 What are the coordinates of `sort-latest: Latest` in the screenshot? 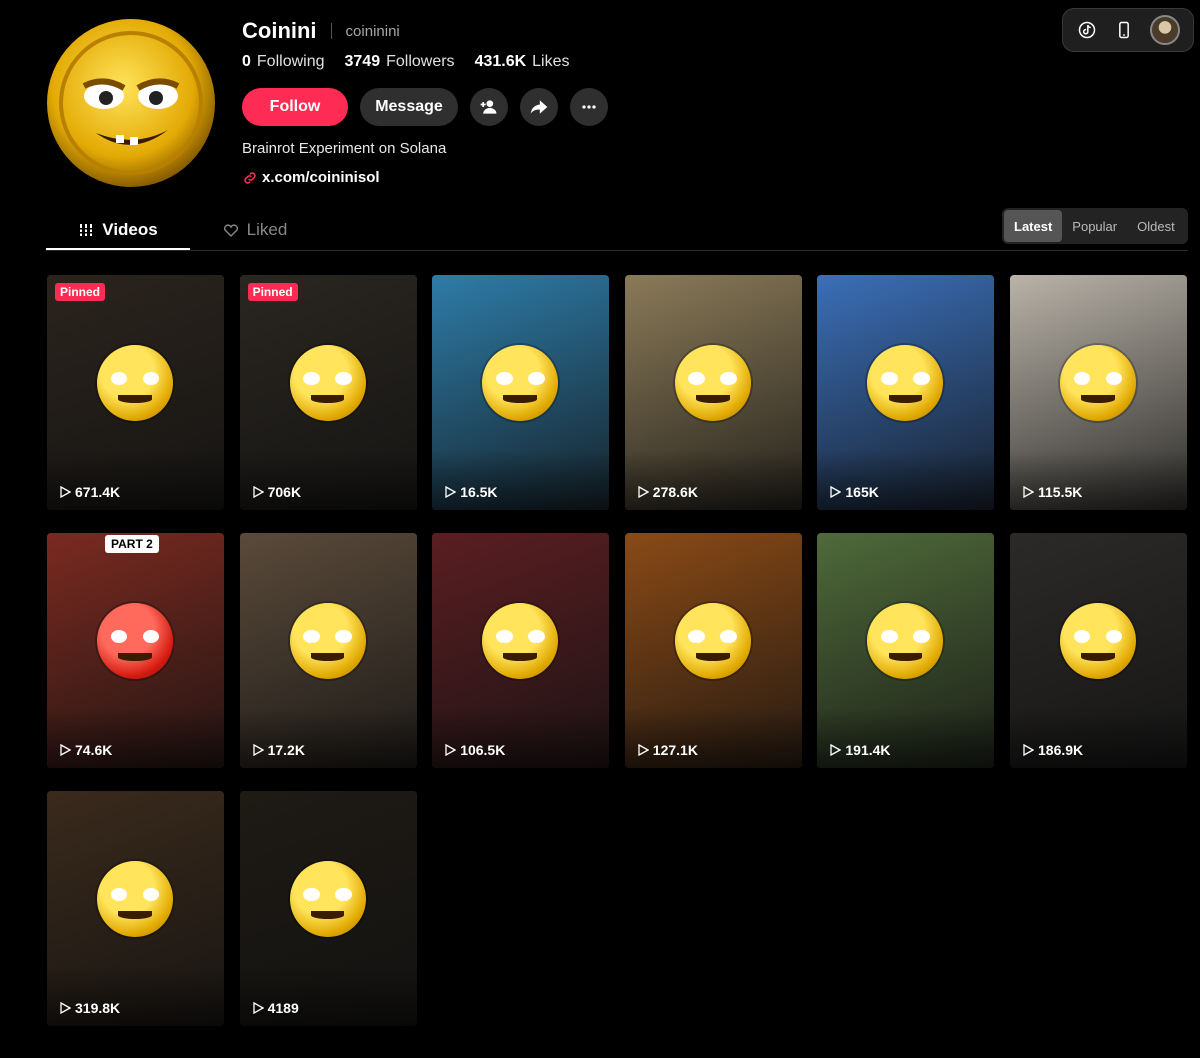 It's located at (1033, 226).